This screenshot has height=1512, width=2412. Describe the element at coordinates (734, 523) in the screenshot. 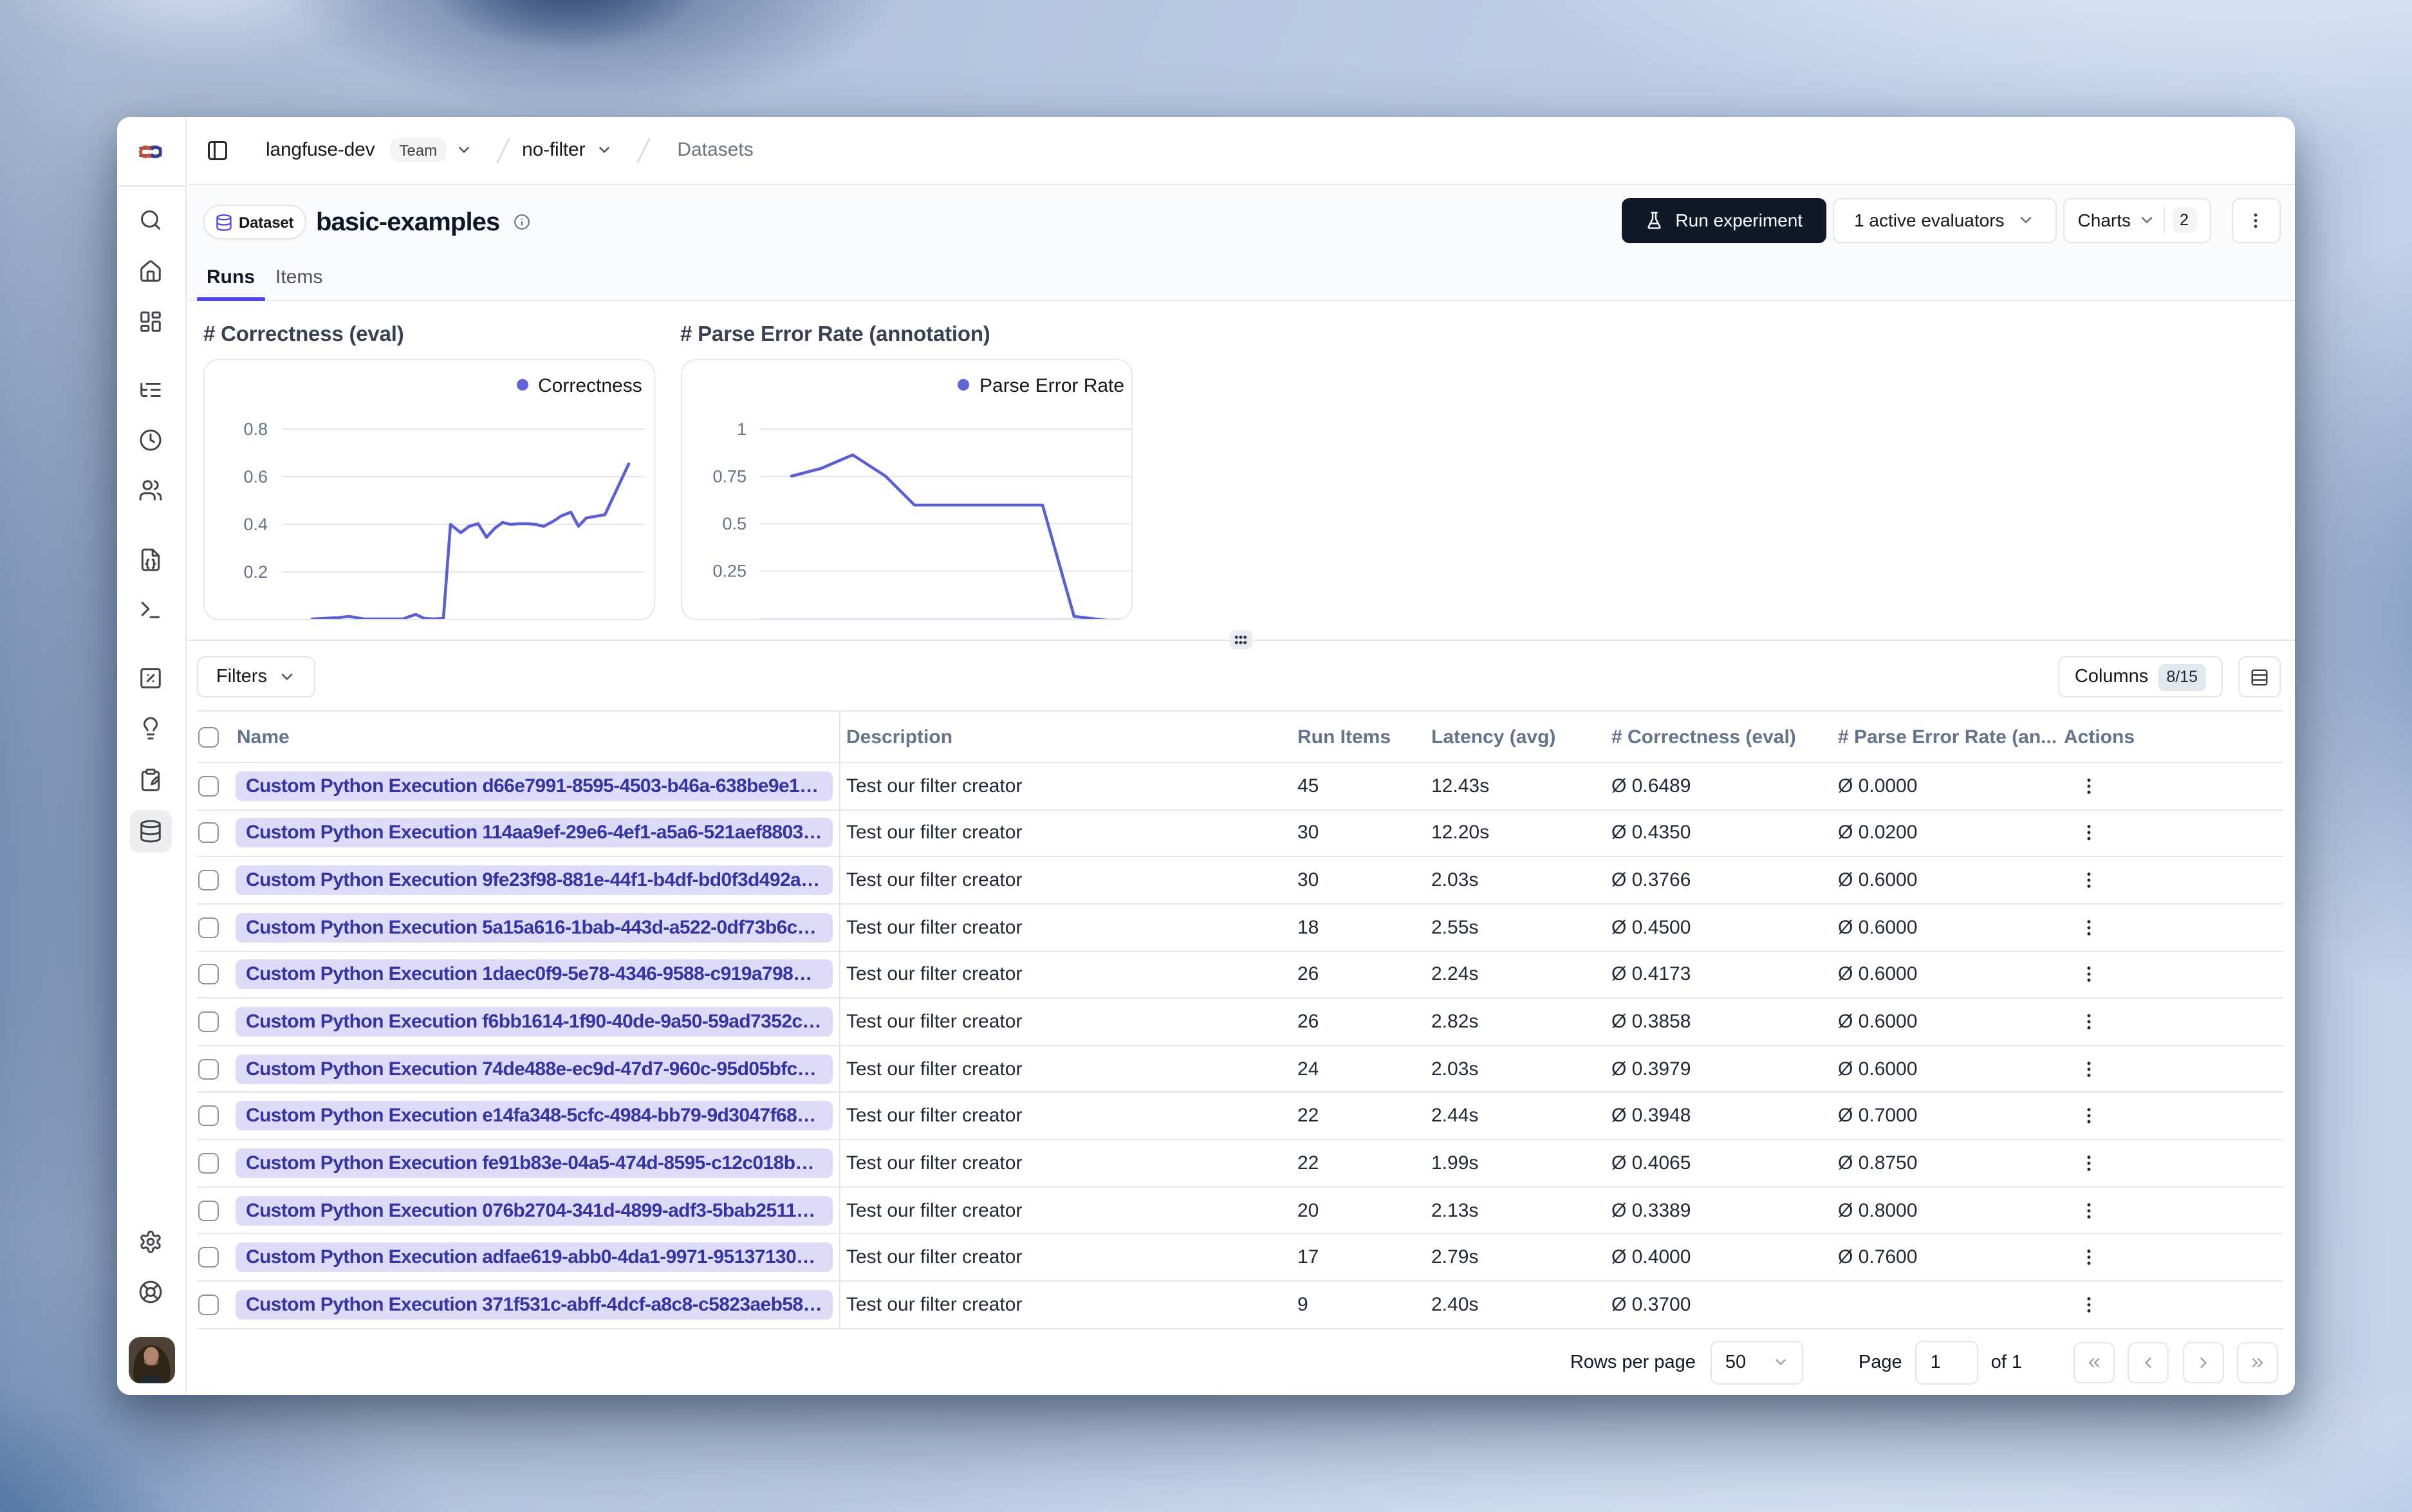

I see `svg-text: 0.5` at that location.